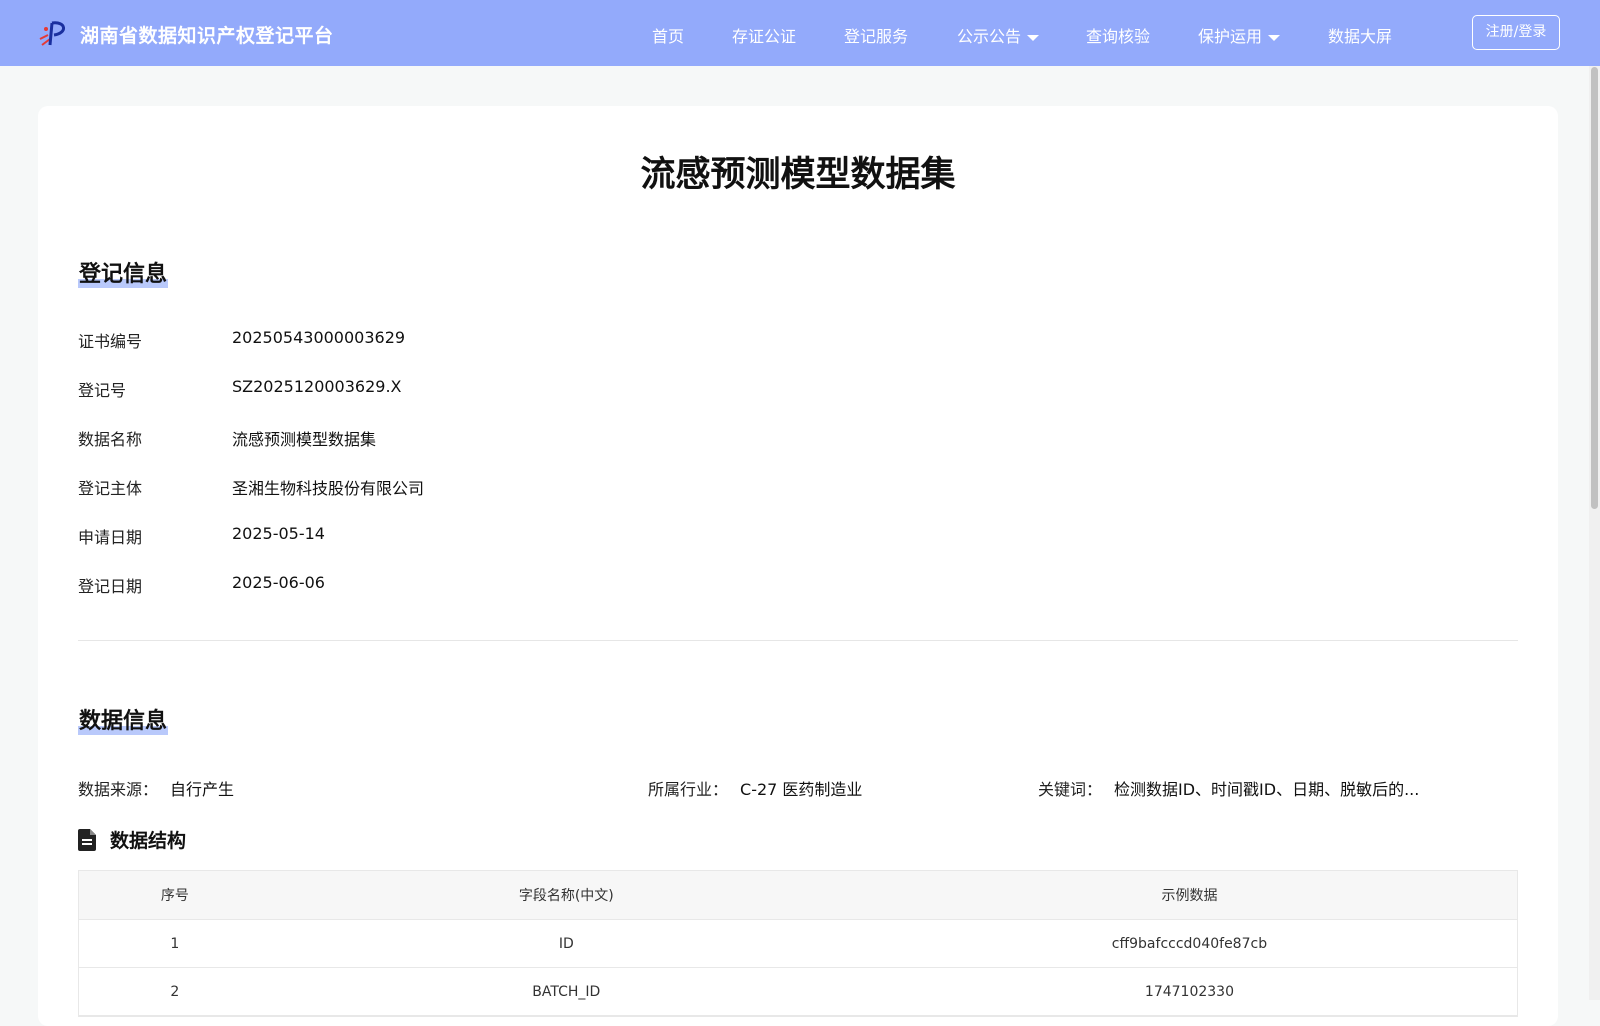 This screenshot has height=1026, width=1600. I want to click on nav-announce-label: 公示公告, so click(989, 36).